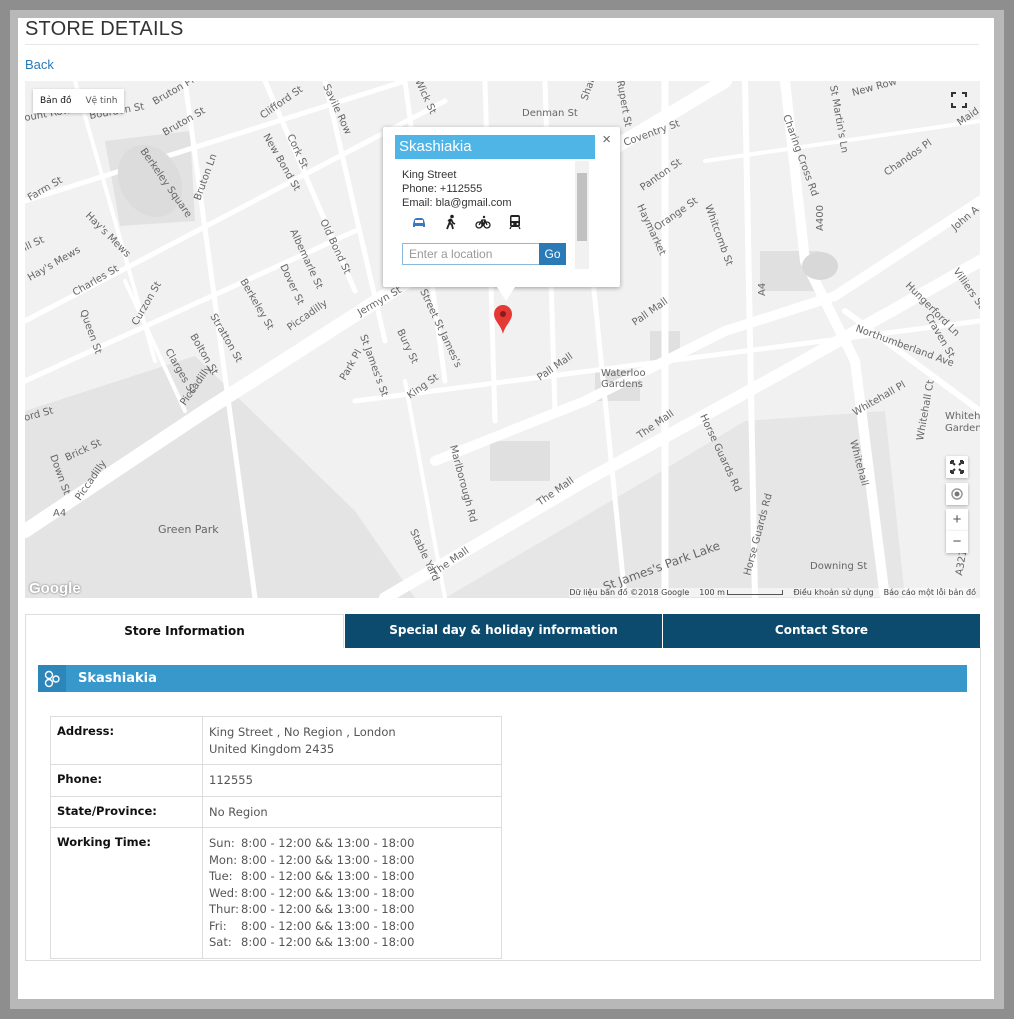 Image resolution: width=1014 pixels, height=1019 pixels. I want to click on tab-special-days: Special day & holiday information, so click(503, 631).